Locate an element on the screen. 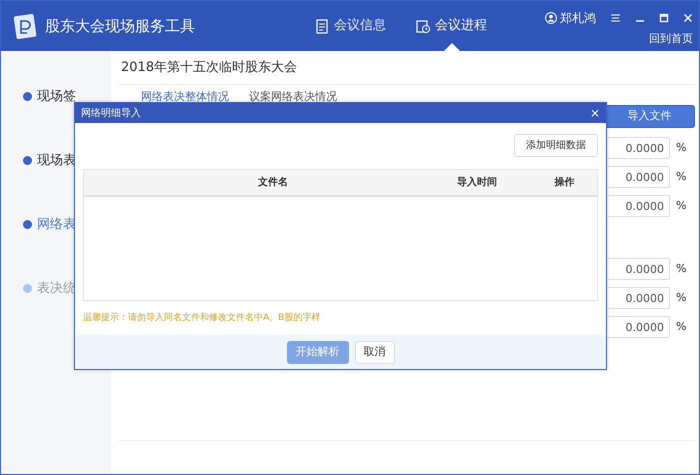 Image resolution: width=700 pixels, height=475 pixels. nav-tab: 会议信息 is located at coordinates (350, 26).